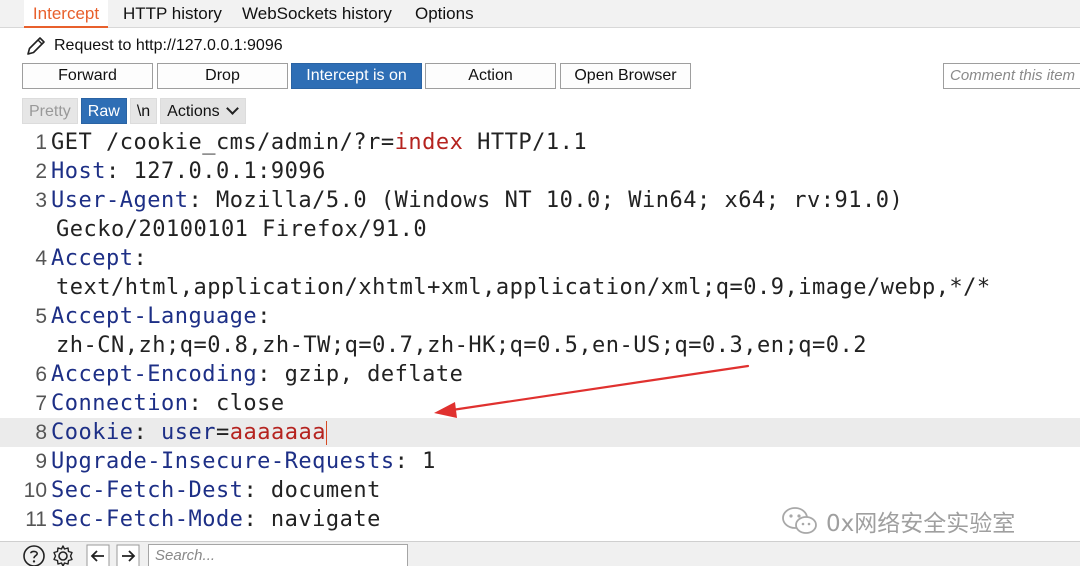 This screenshot has height=566, width=1080. I want to click on line-number: 3, so click(41, 200).